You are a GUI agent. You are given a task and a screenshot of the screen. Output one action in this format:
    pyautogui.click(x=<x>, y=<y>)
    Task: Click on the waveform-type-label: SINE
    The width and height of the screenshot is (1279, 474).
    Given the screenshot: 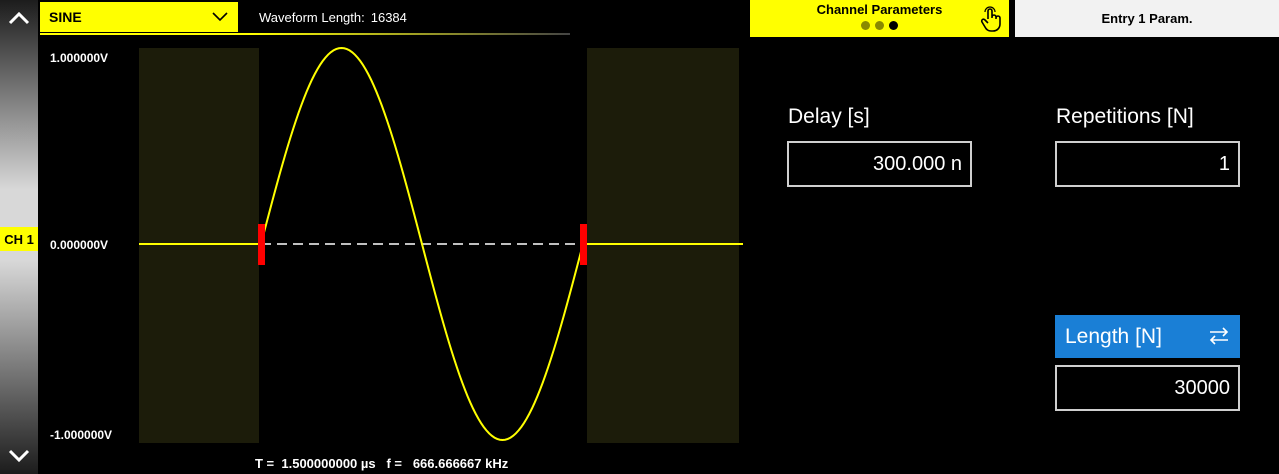 What is the action you would take?
    pyautogui.click(x=65, y=17)
    